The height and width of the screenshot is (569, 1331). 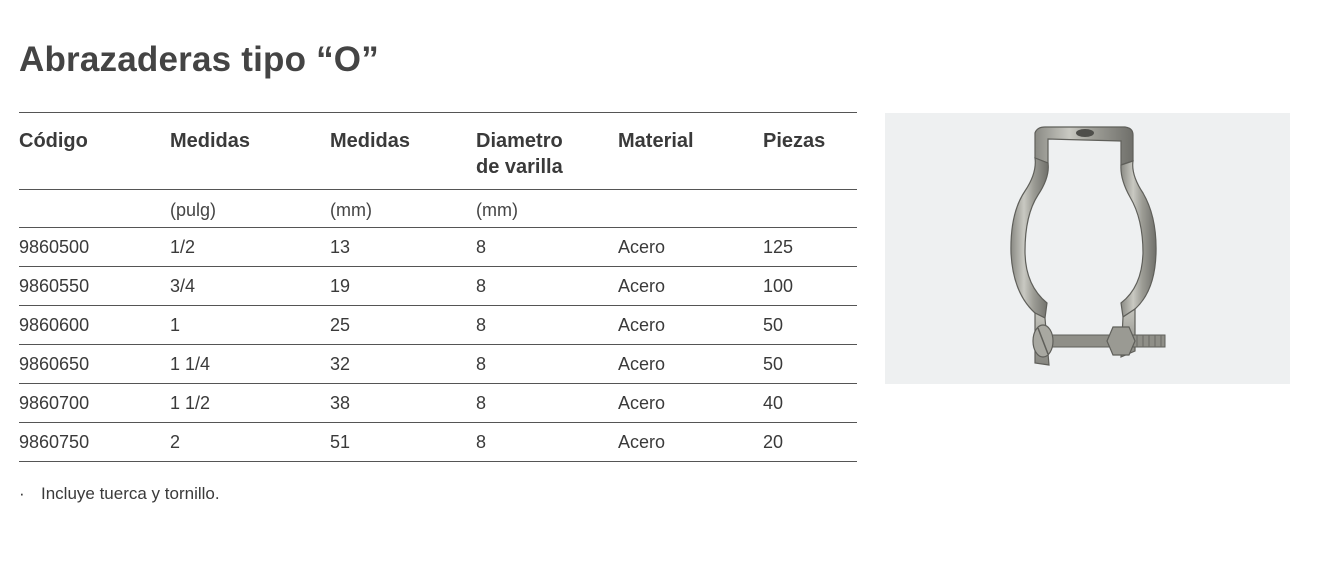 What do you see at coordinates (250, 442) in the screenshot?
I see `cell-medidas-pulg: 2` at bounding box center [250, 442].